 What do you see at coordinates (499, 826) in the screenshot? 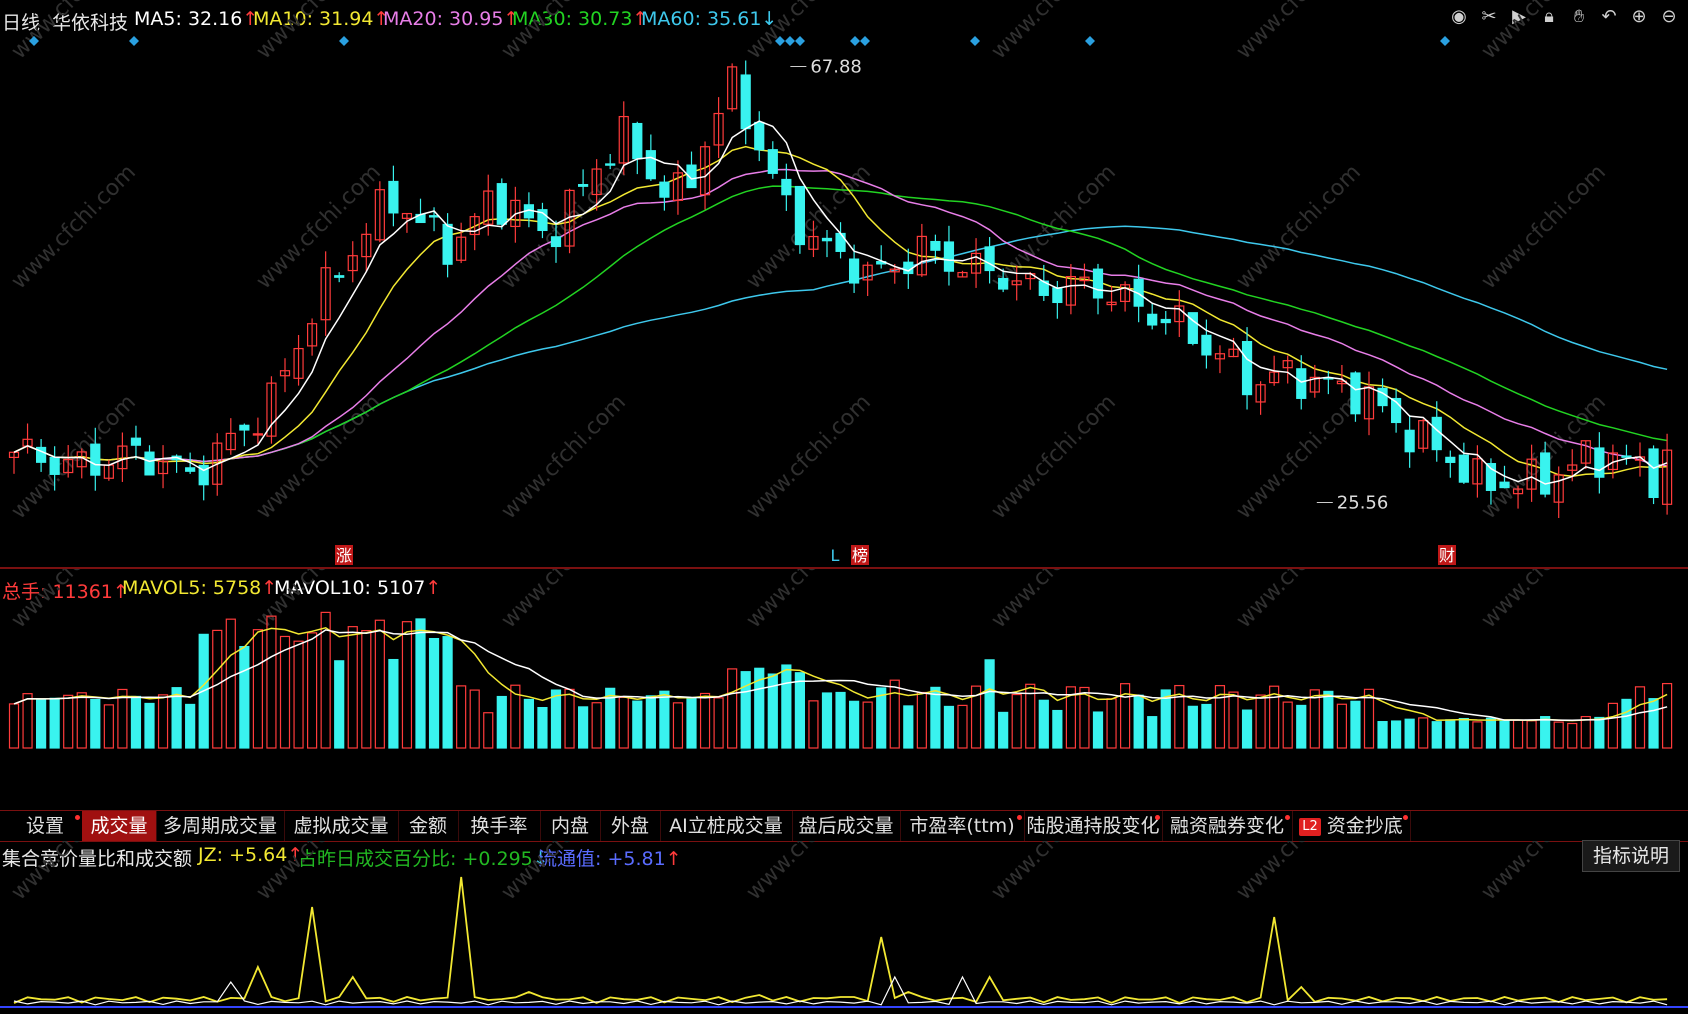
I see `tab-5: 换手率` at bounding box center [499, 826].